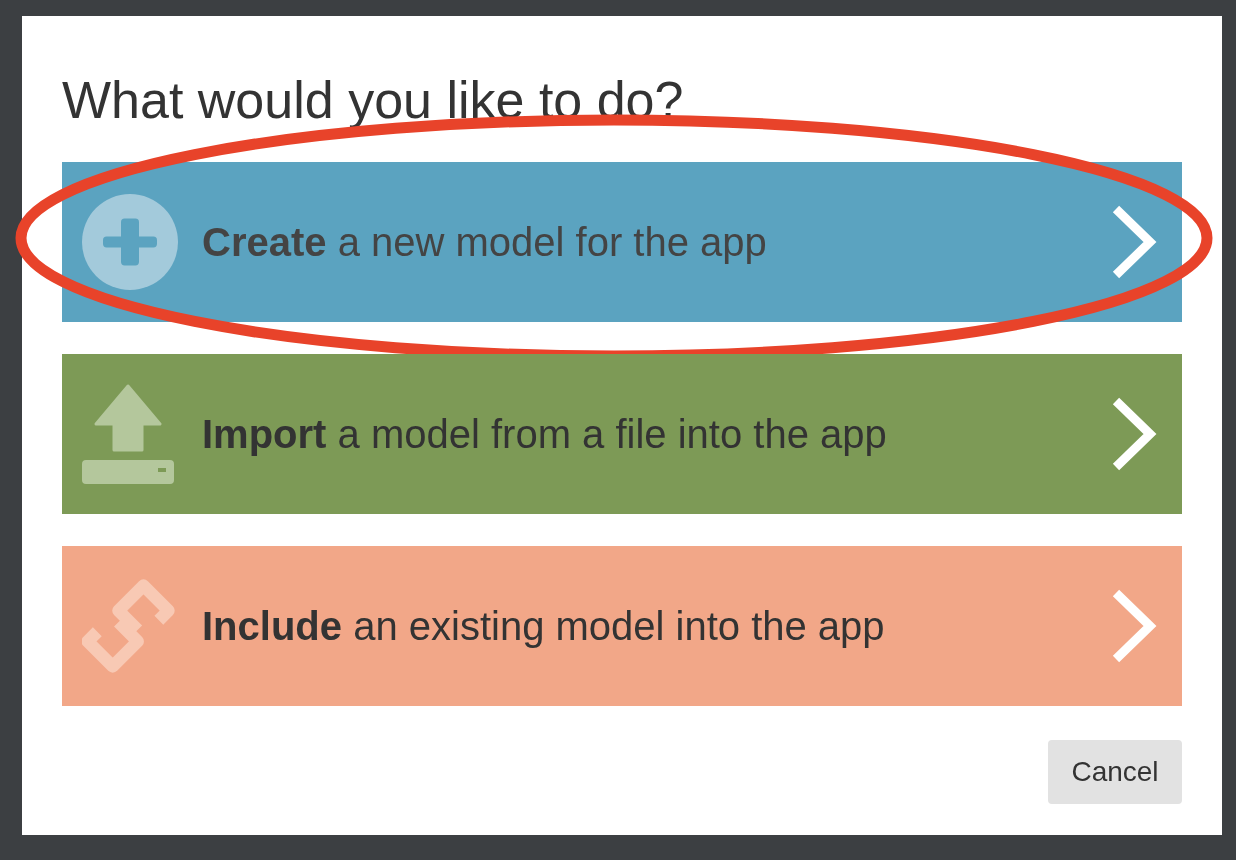  Describe the element at coordinates (1115, 772) in the screenshot. I see `cancel-button: Cancel` at that location.